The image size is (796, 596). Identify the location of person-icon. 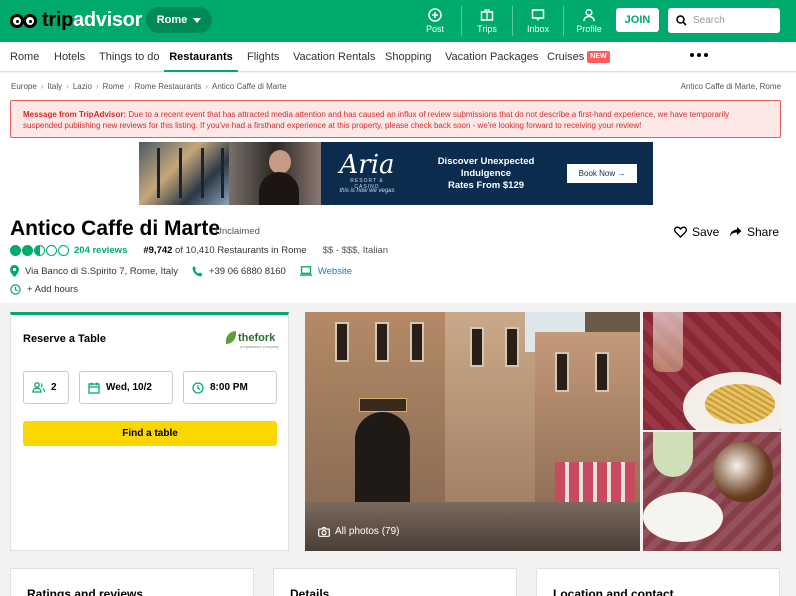
(589, 15).